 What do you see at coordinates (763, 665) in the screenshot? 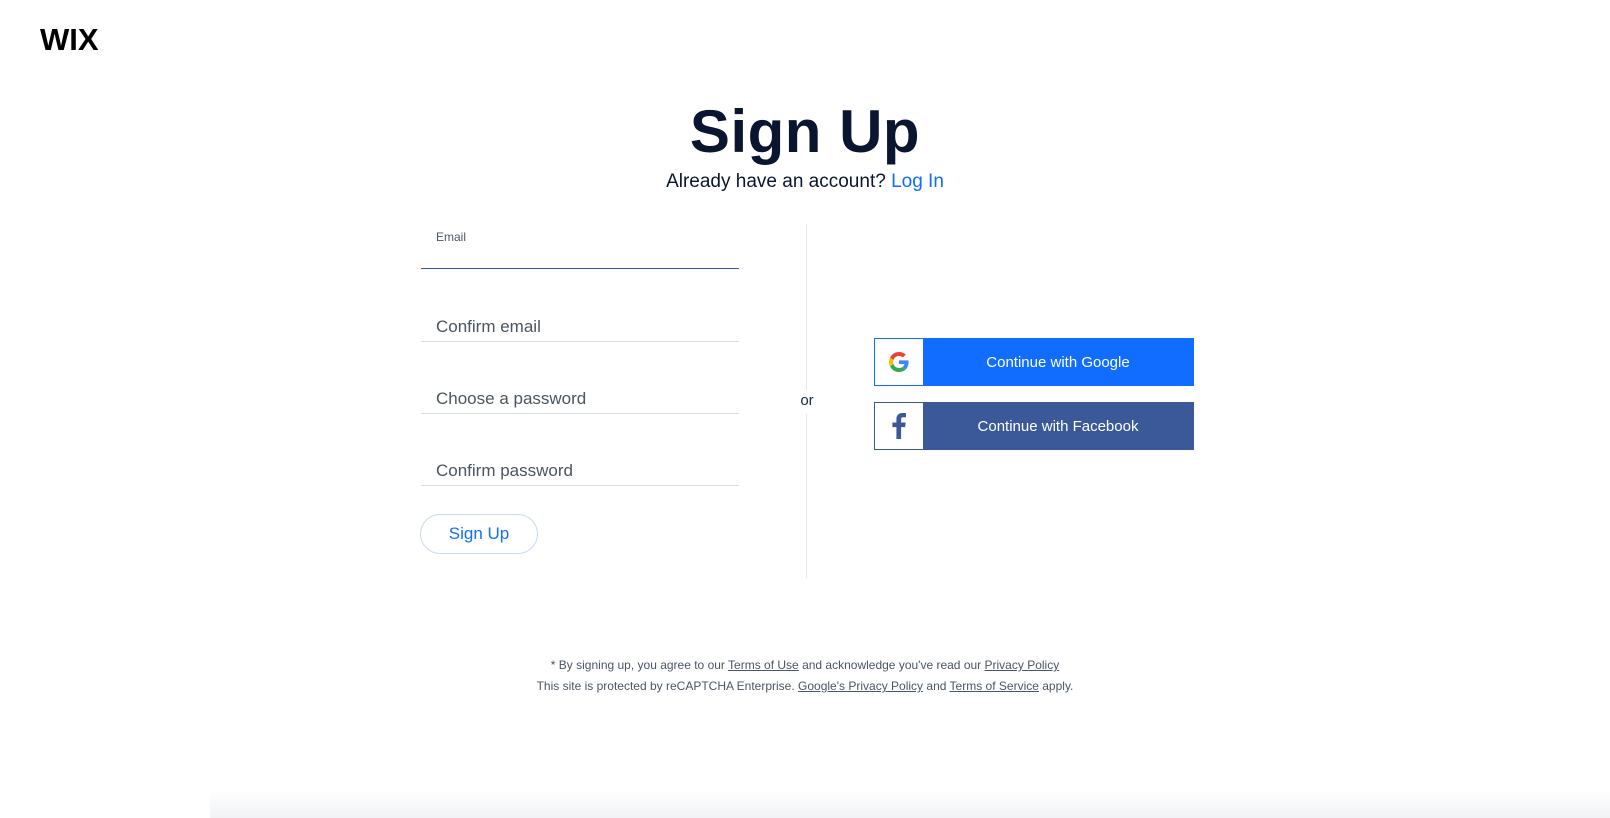
I see `terms-of-use-link: Terms of Use` at bounding box center [763, 665].